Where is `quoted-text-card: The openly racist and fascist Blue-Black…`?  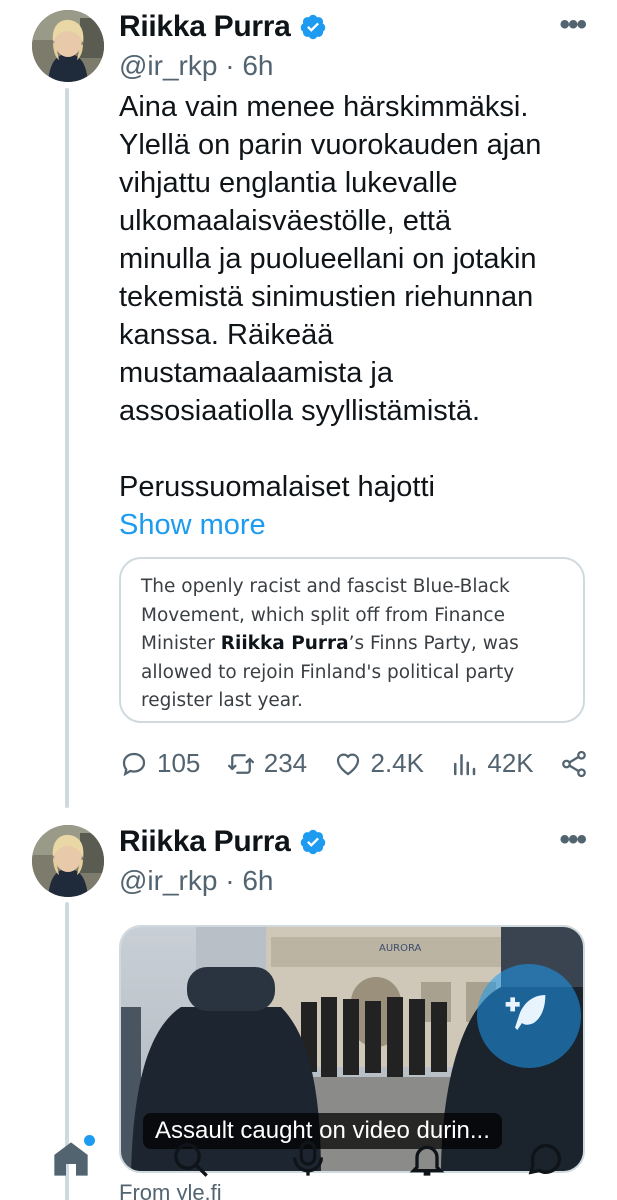 quoted-text-card: The openly racist and fascist Blue-Black… is located at coordinates (352, 640).